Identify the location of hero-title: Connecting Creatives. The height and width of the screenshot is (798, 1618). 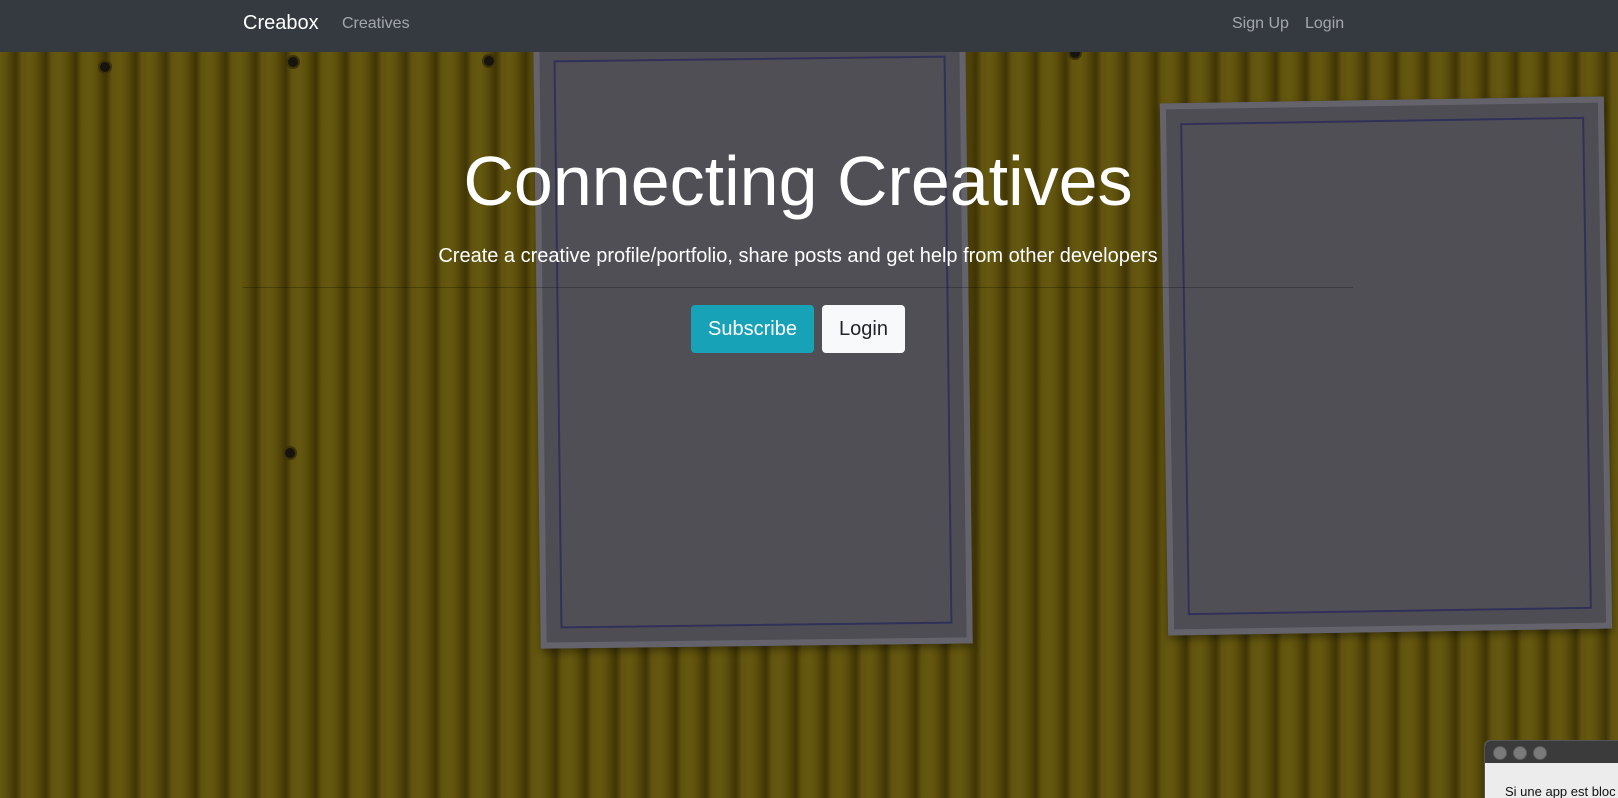
(798, 181).